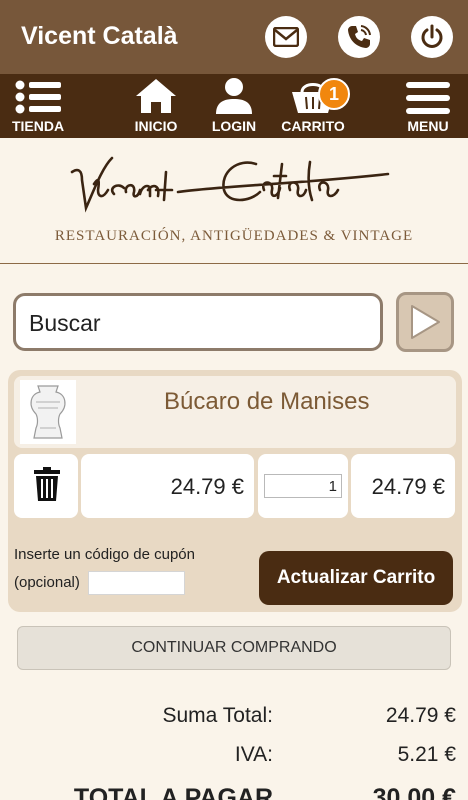 The image size is (468, 800). What do you see at coordinates (234, 236) in the screenshot?
I see `logo-subtitle: RESTAURACIÓN, ANTIGÜEDADES & VINTAGE` at bounding box center [234, 236].